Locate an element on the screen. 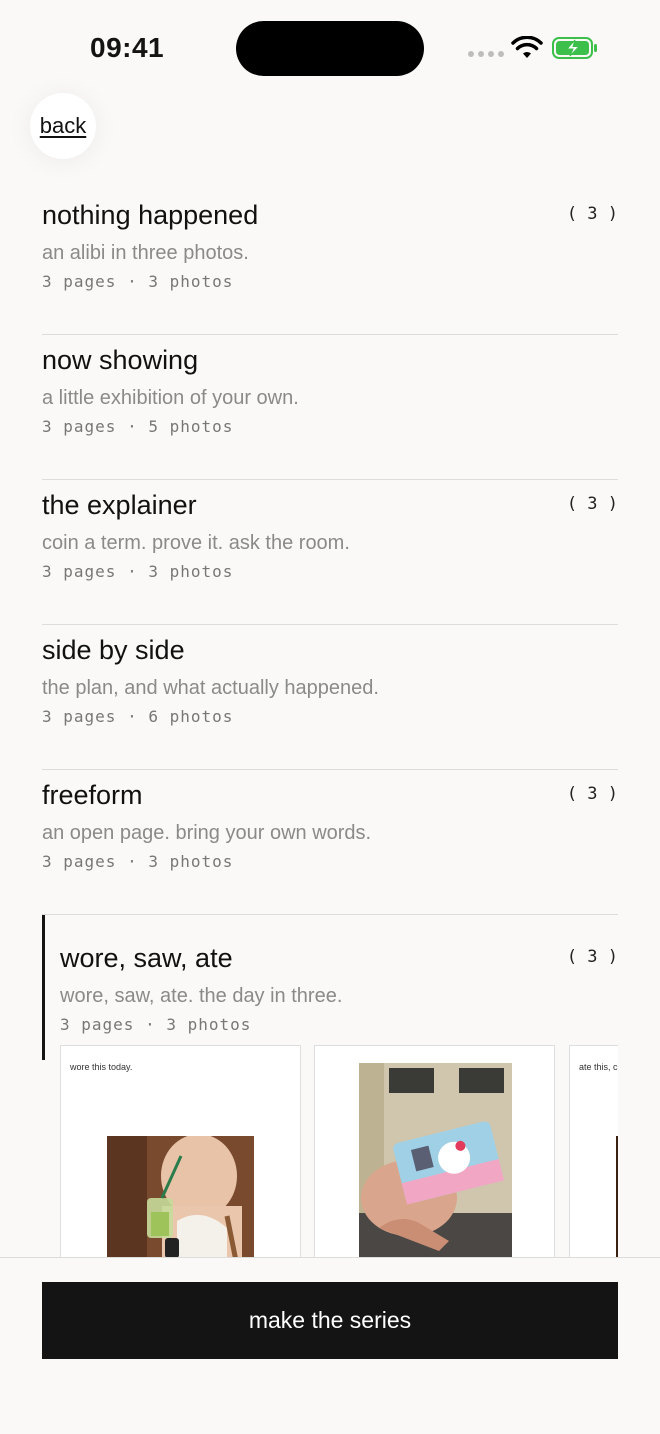 Image resolution: width=660 pixels, height=1434 pixels. series-meta: 3 pages · 5 photos is located at coordinates (138, 426).